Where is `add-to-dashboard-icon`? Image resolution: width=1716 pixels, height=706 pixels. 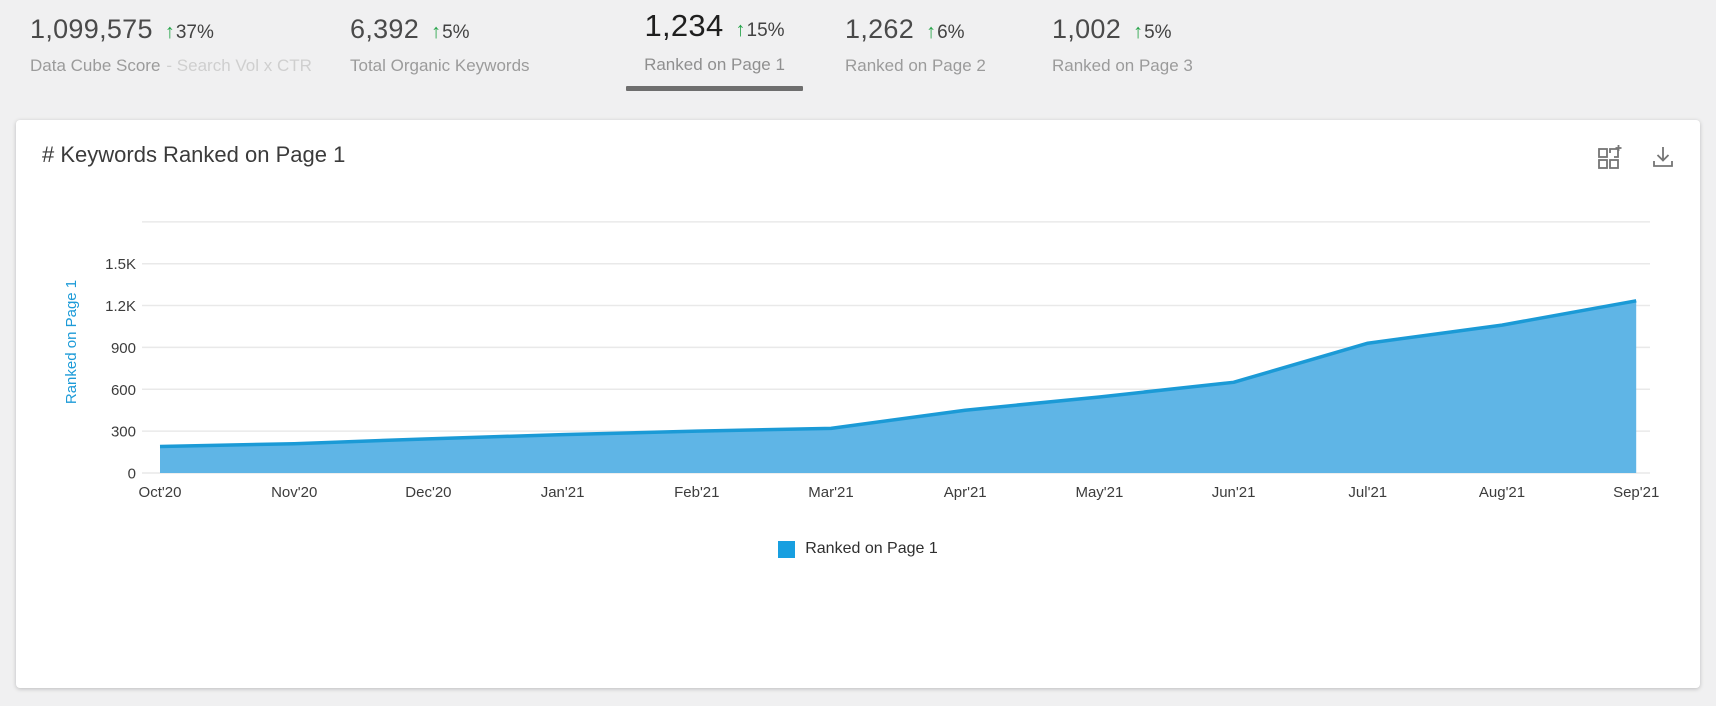 add-to-dashboard-icon is located at coordinates (1609, 157).